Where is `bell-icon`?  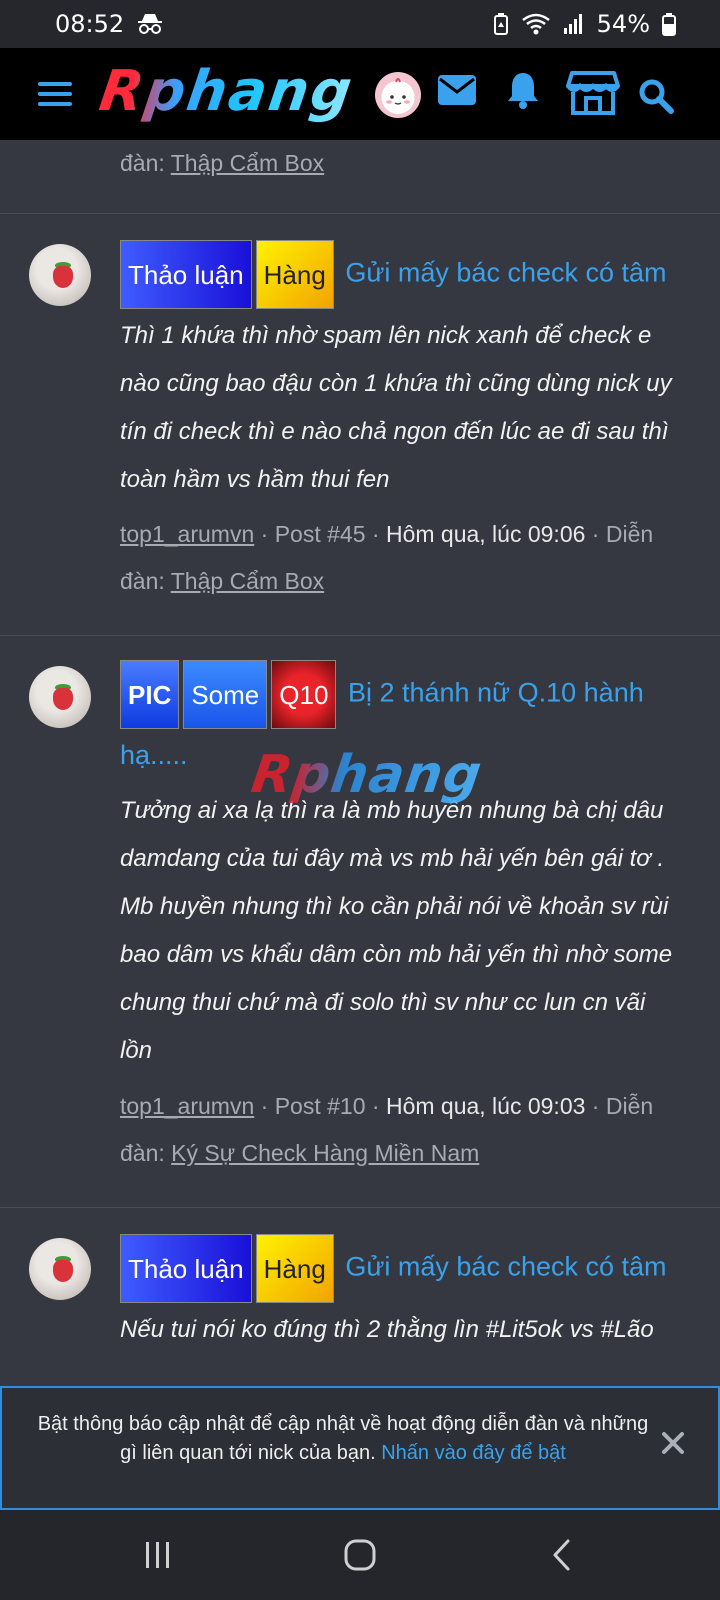
bell-icon is located at coordinates (523, 90).